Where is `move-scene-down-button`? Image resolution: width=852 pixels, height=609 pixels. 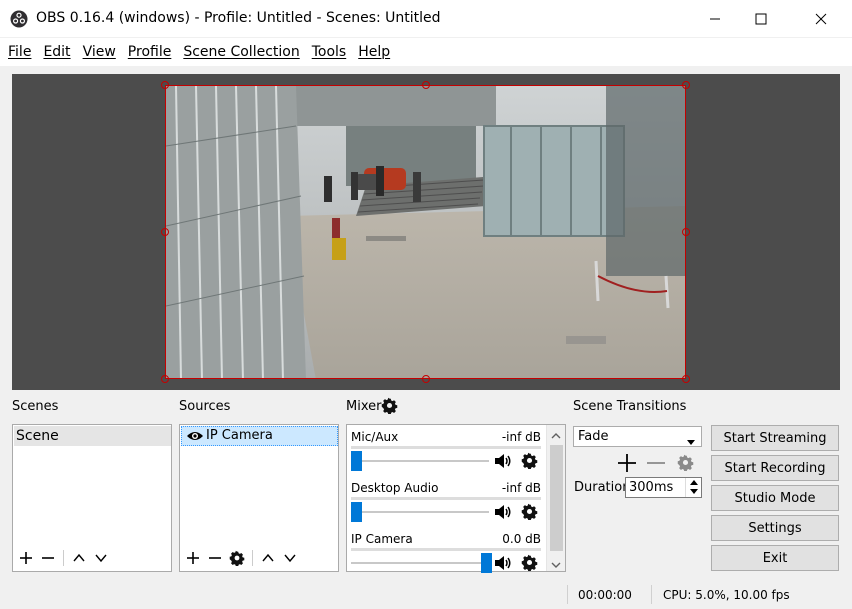 move-scene-down-button is located at coordinates (101, 558).